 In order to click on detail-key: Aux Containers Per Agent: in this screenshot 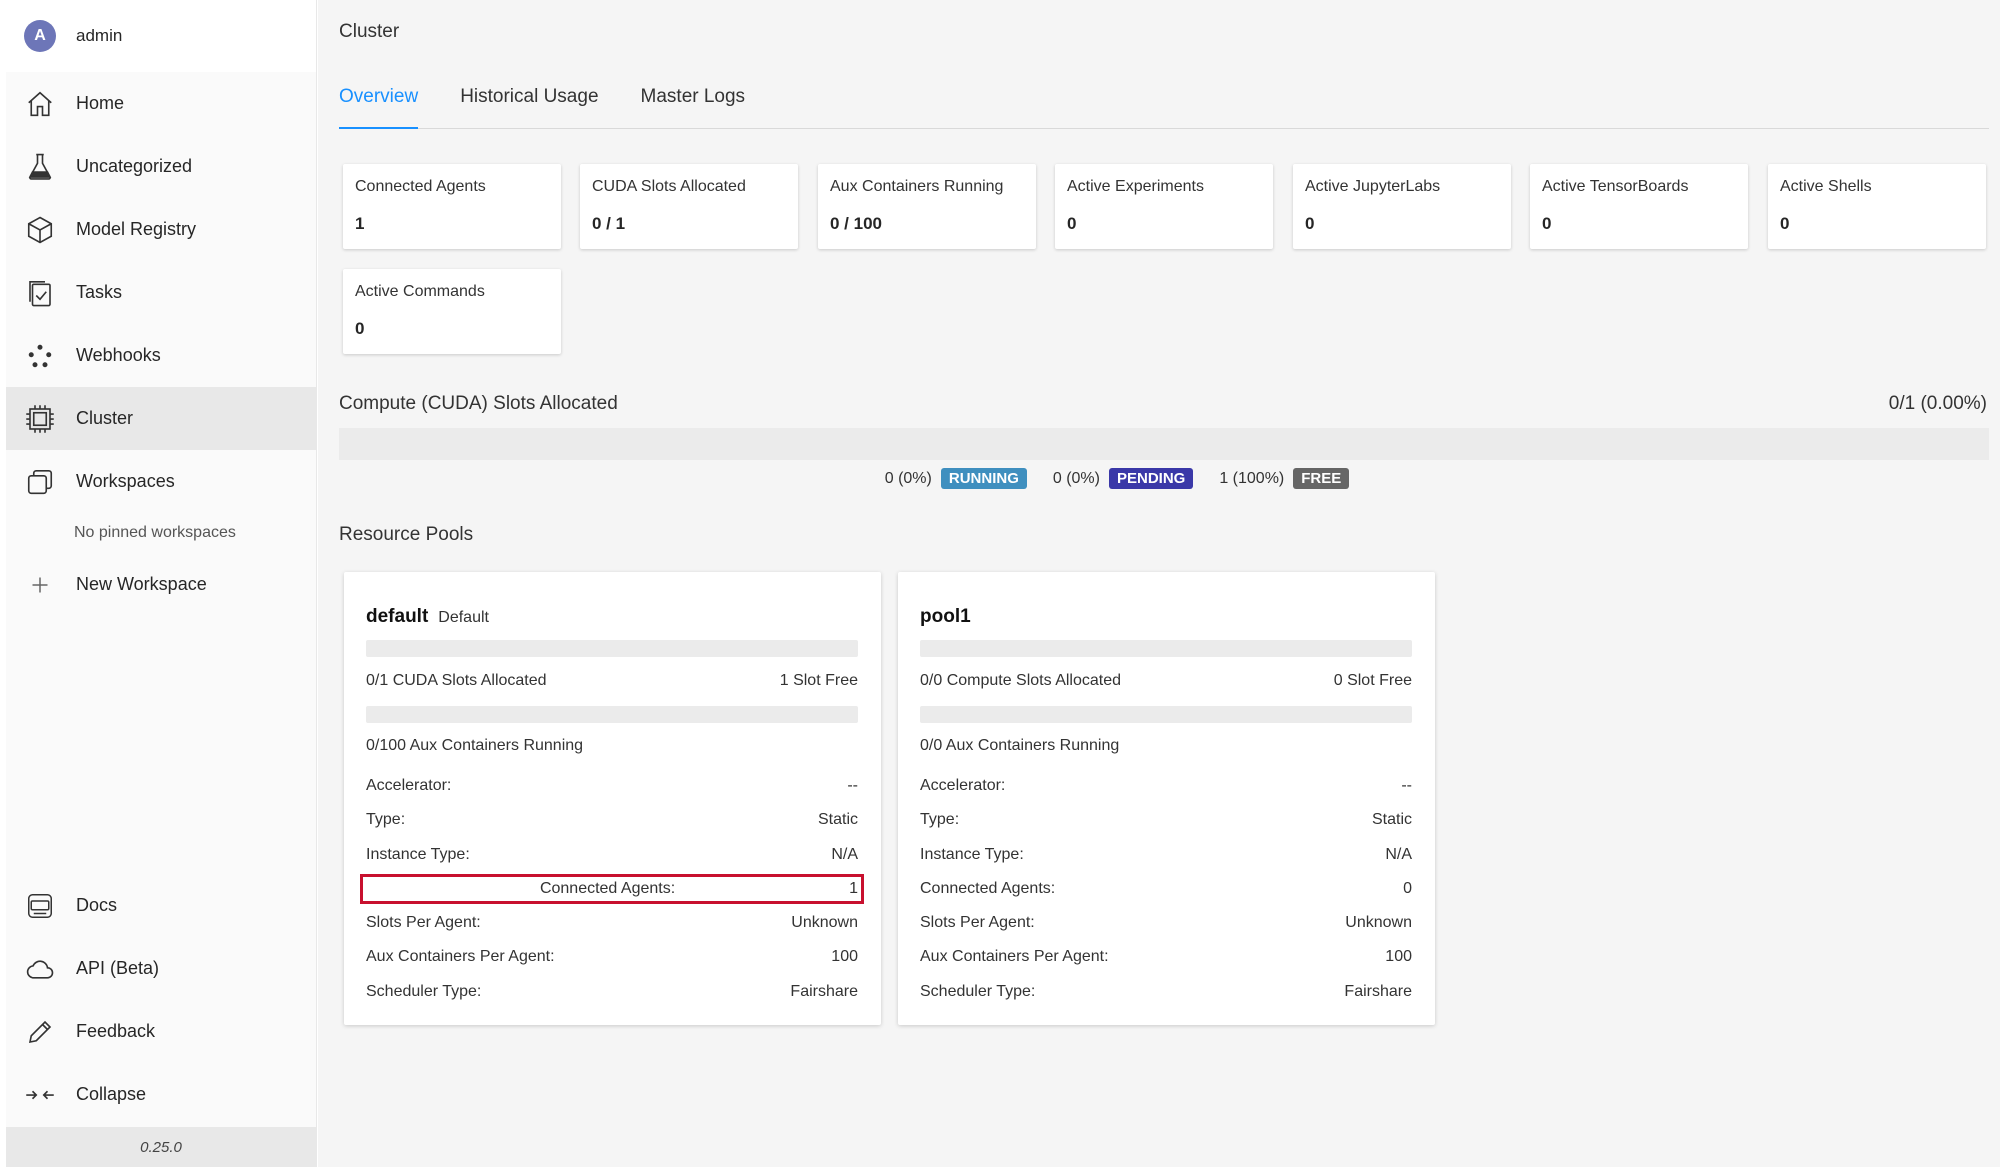, I will do `click(1014, 956)`.